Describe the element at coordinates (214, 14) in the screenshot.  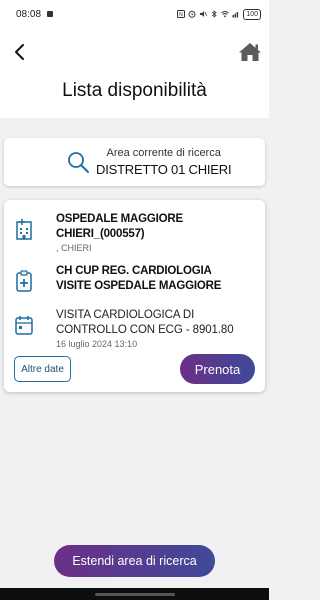
I see `bluetooth-icon` at that location.